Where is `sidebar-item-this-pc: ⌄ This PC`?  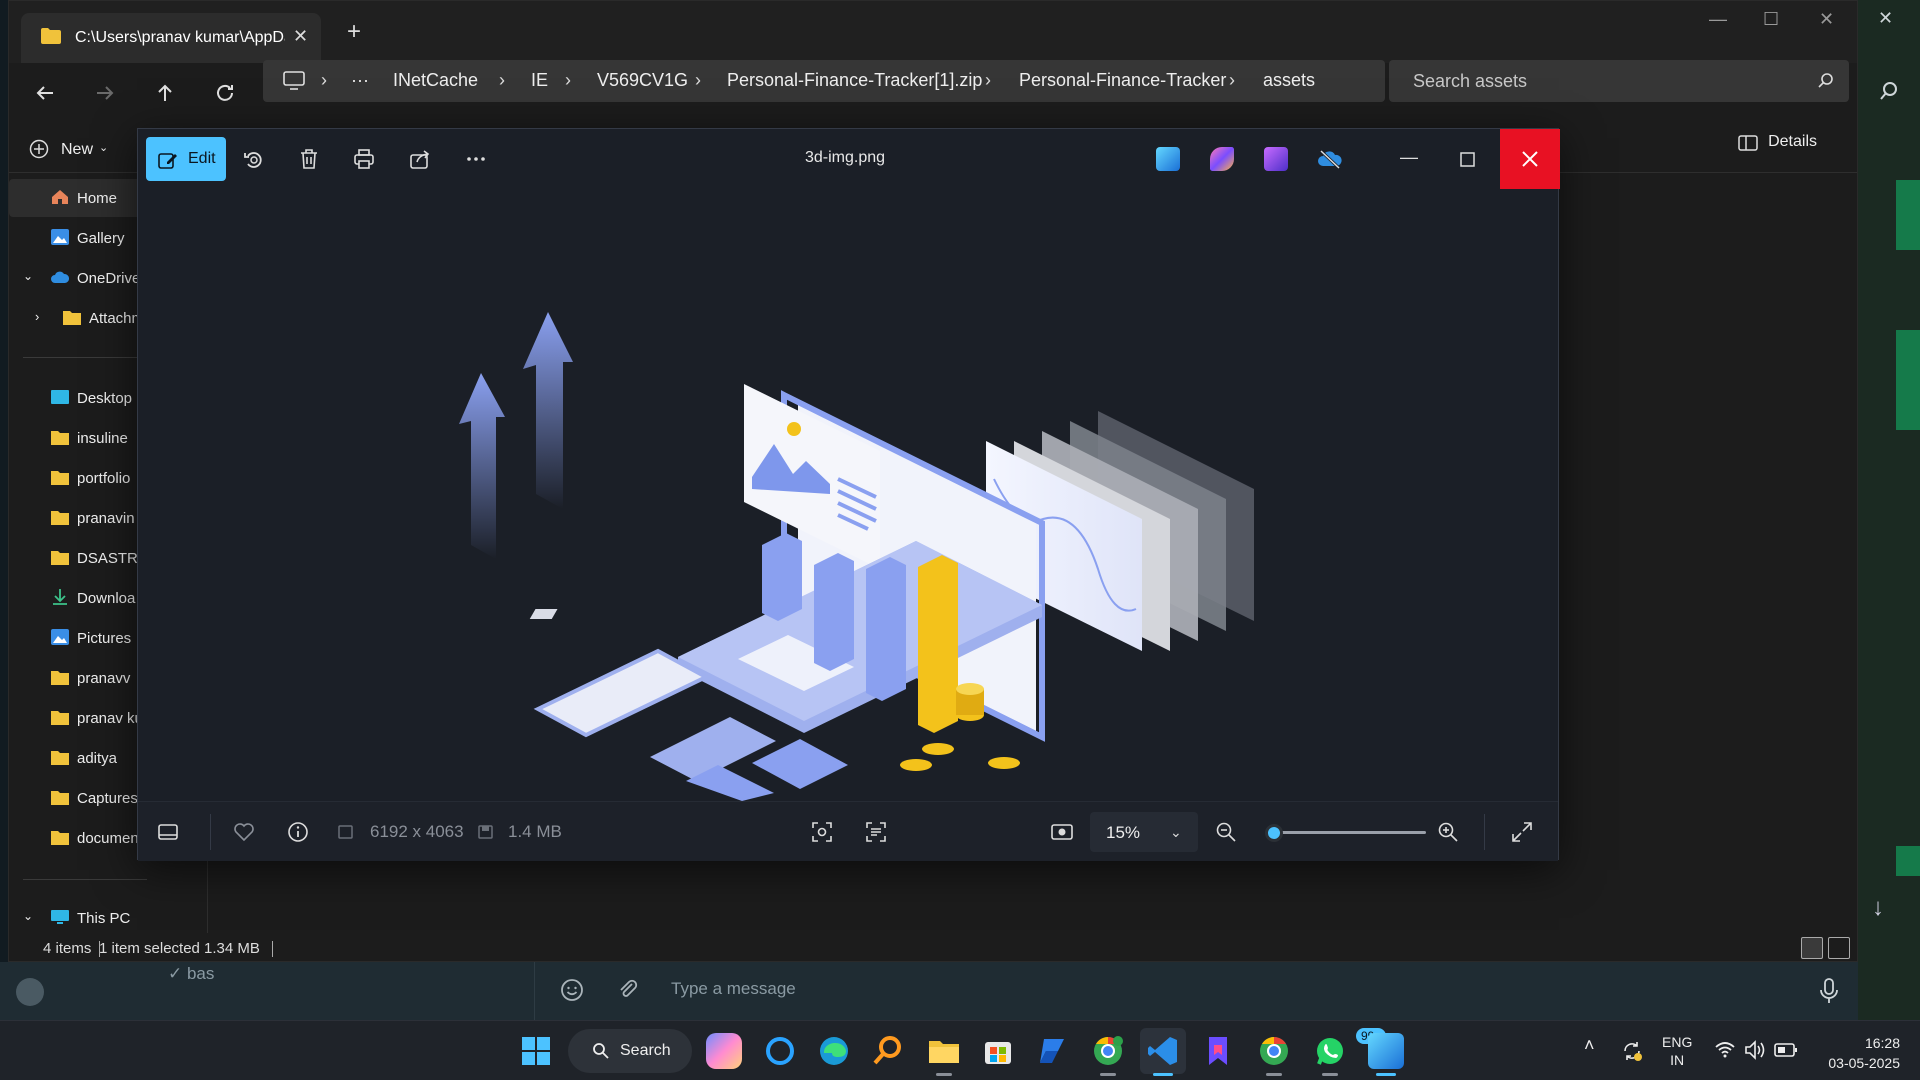 sidebar-item-this-pc: ⌄ This PC is located at coordinates (79, 918).